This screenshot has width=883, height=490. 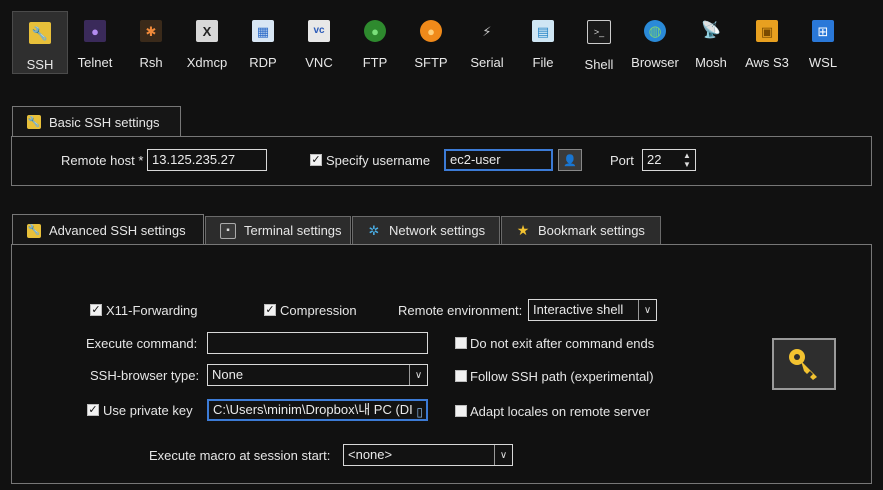 What do you see at coordinates (317, 410) in the screenshot?
I see `private-key-path-input: C:\Users\minim\Dropbox\내 PC (DI ▯` at bounding box center [317, 410].